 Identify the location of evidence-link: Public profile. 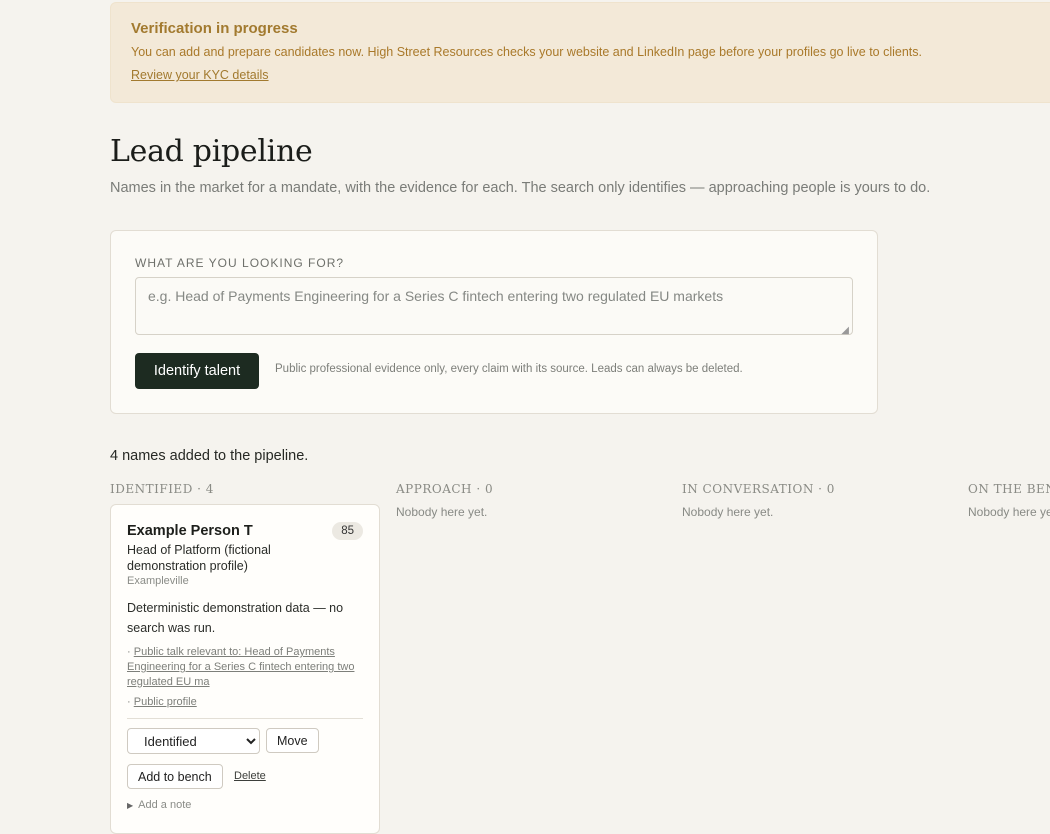
(165, 702).